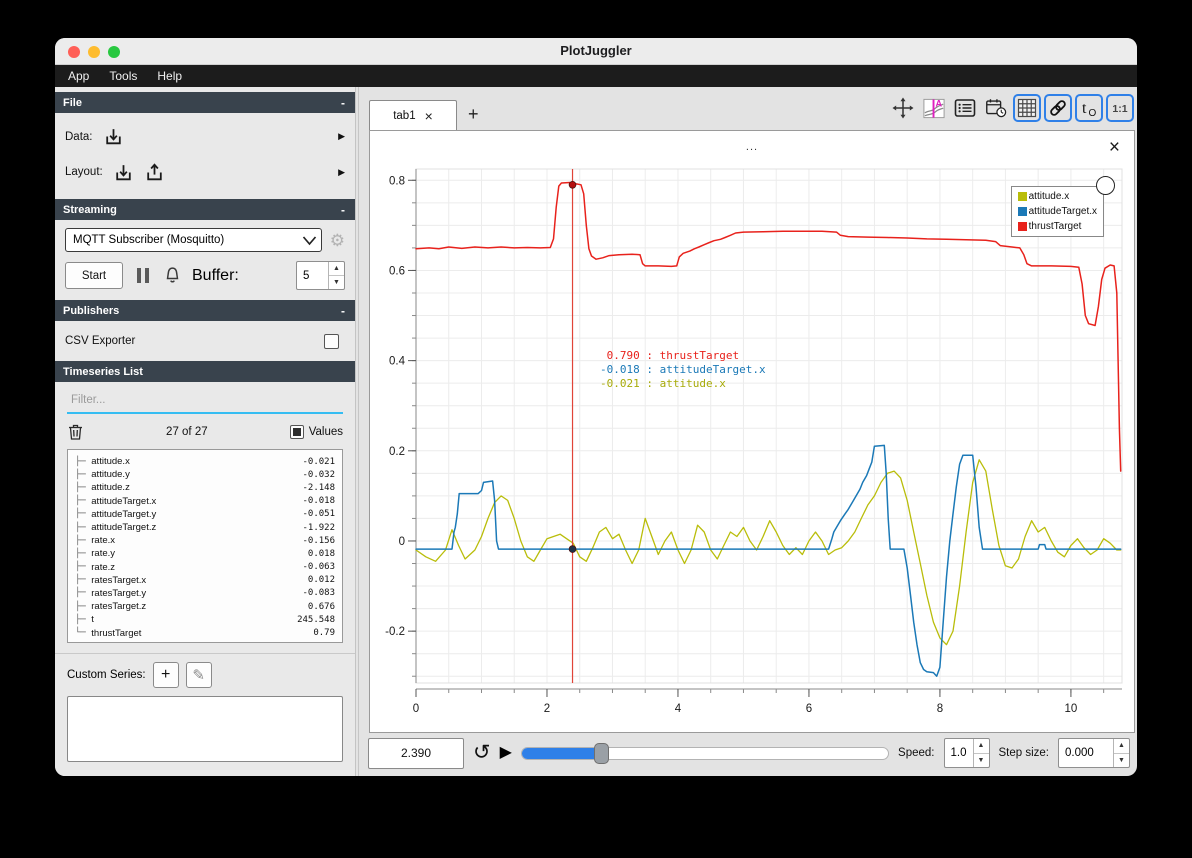 The height and width of the screenshot is (858, 1192). Describe the element at coordinates (110, 475) in the screenshot. I see `series-name: attitude.y` at that location.